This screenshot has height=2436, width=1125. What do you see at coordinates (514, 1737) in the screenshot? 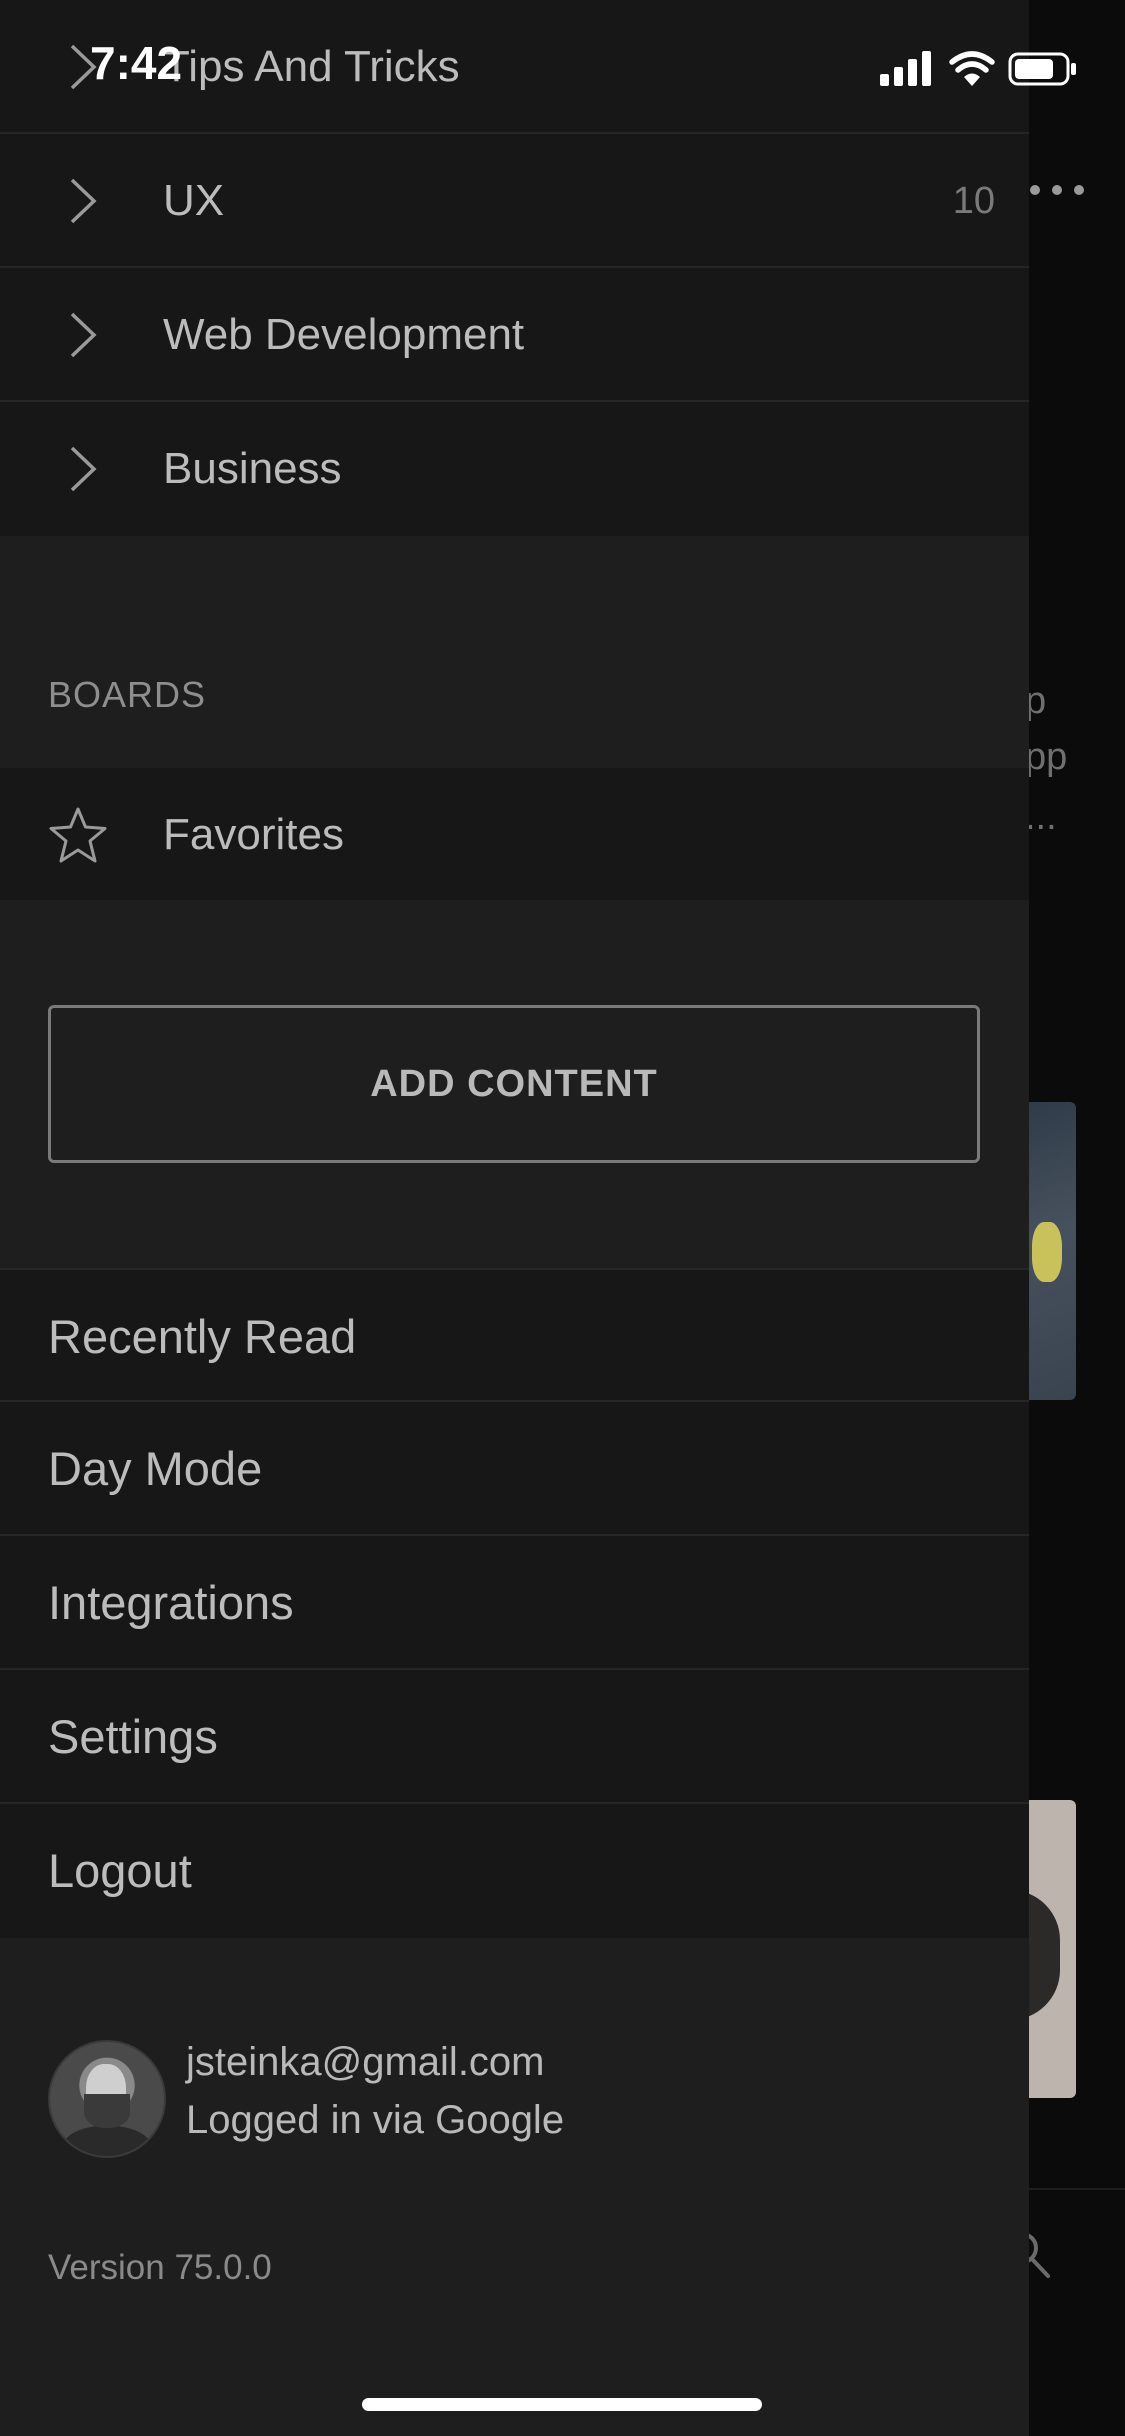
I see `menu-item-settings: Settings` at bounding box center [514, 1737].